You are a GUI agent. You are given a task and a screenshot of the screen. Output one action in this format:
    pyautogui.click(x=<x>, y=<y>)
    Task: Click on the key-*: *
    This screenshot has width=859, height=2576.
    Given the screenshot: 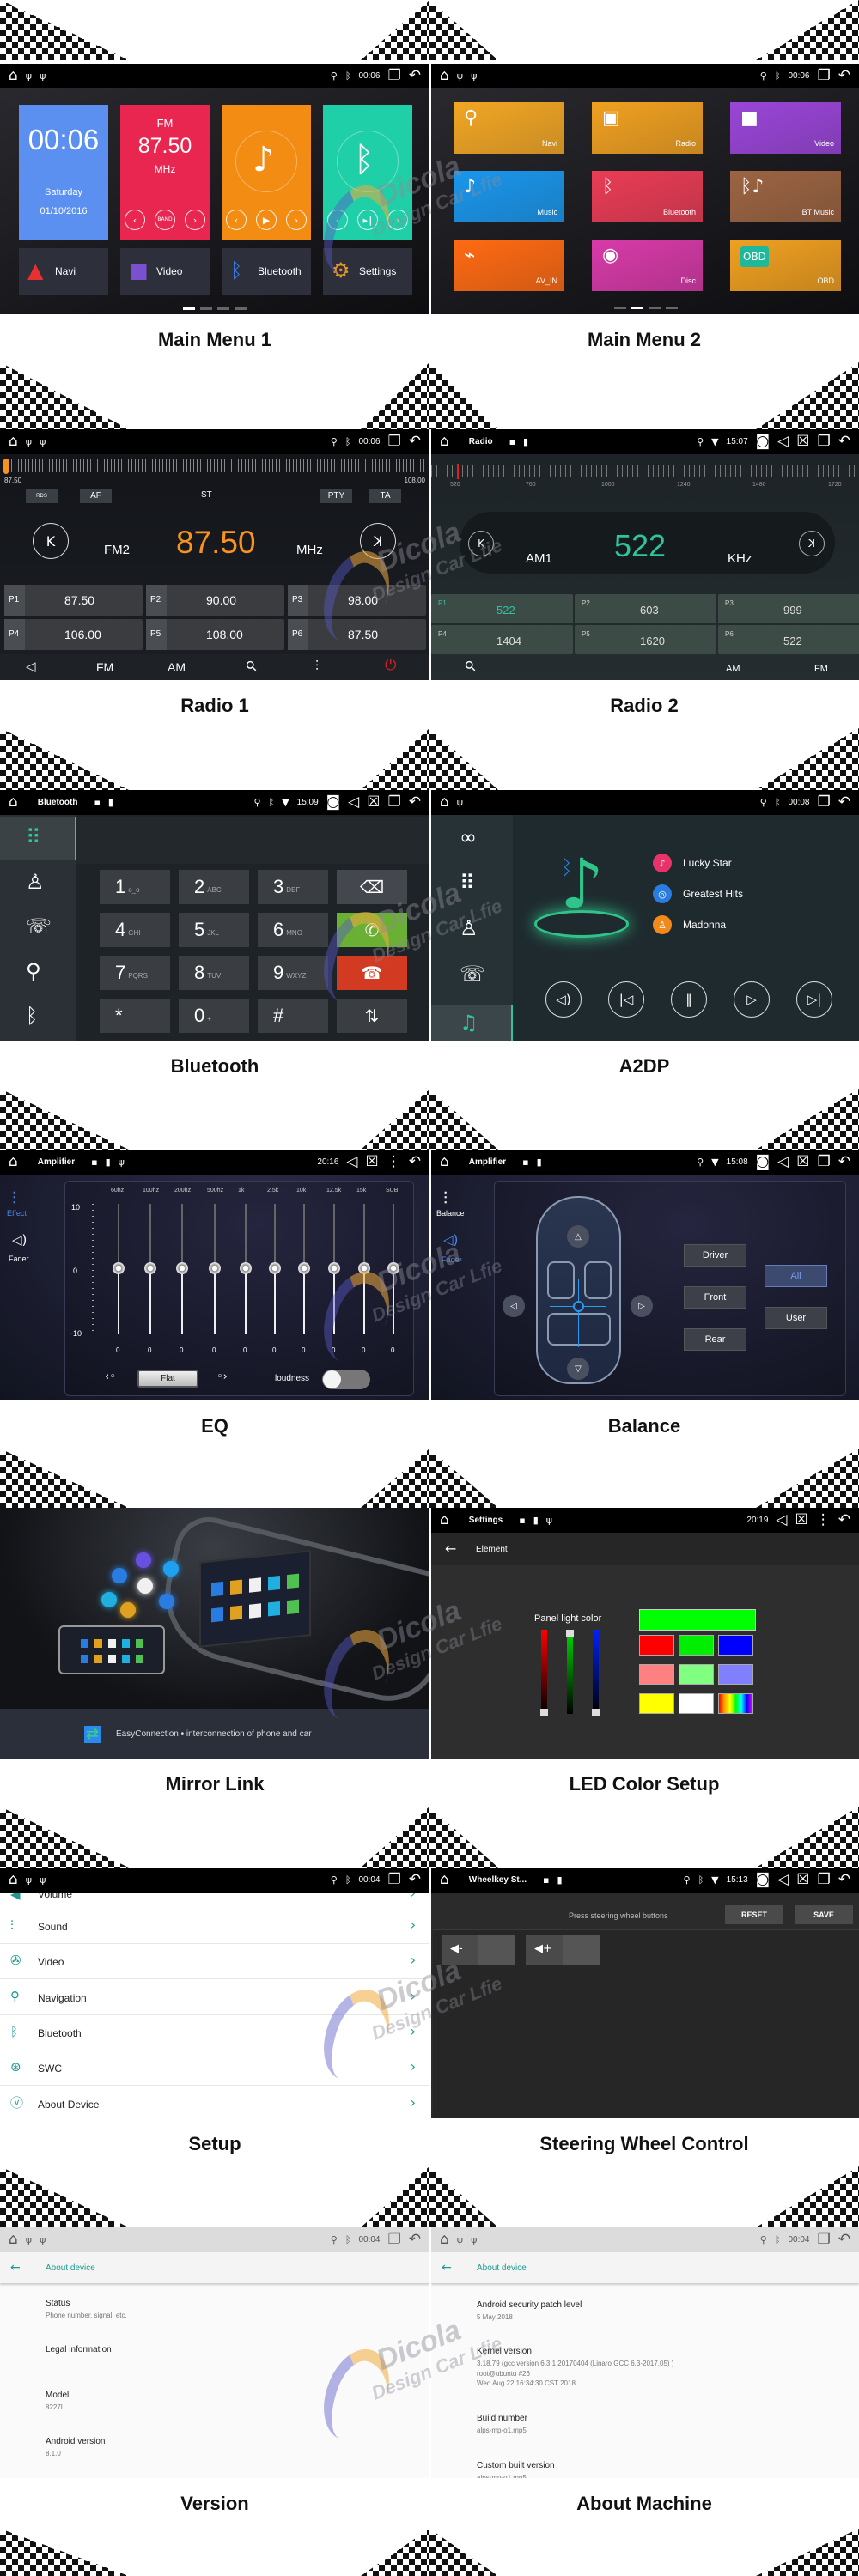 What is the action you would take?
    pyautogui.click(x=135, y=1016)
    